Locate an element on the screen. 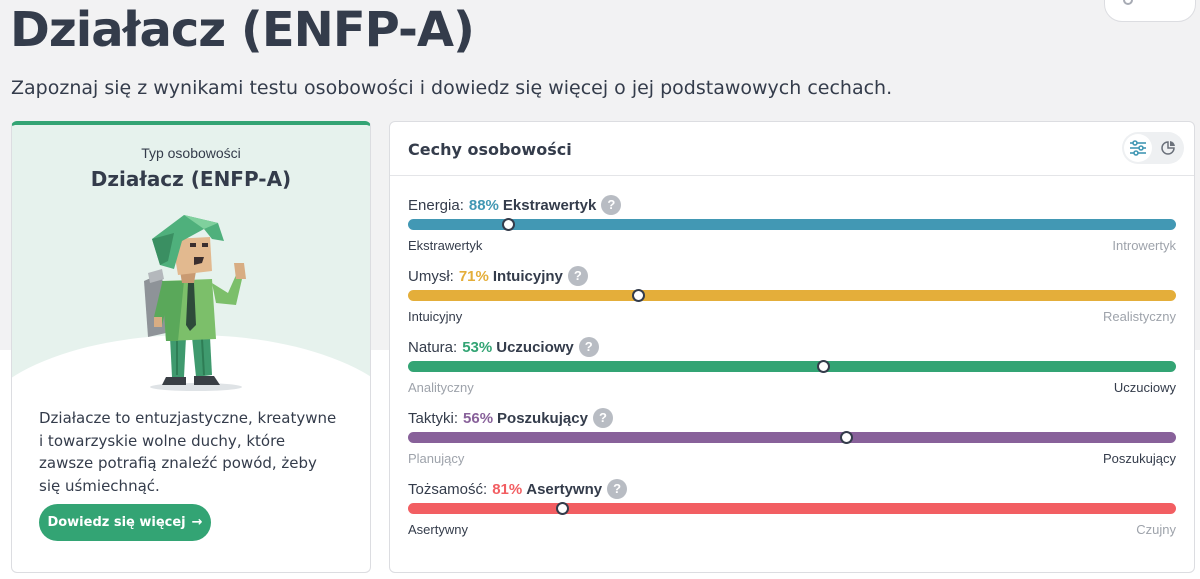 The width and height of the screenshot is (1200, 579). trait-label: Taktyki: is located at coordinates (433, 418).